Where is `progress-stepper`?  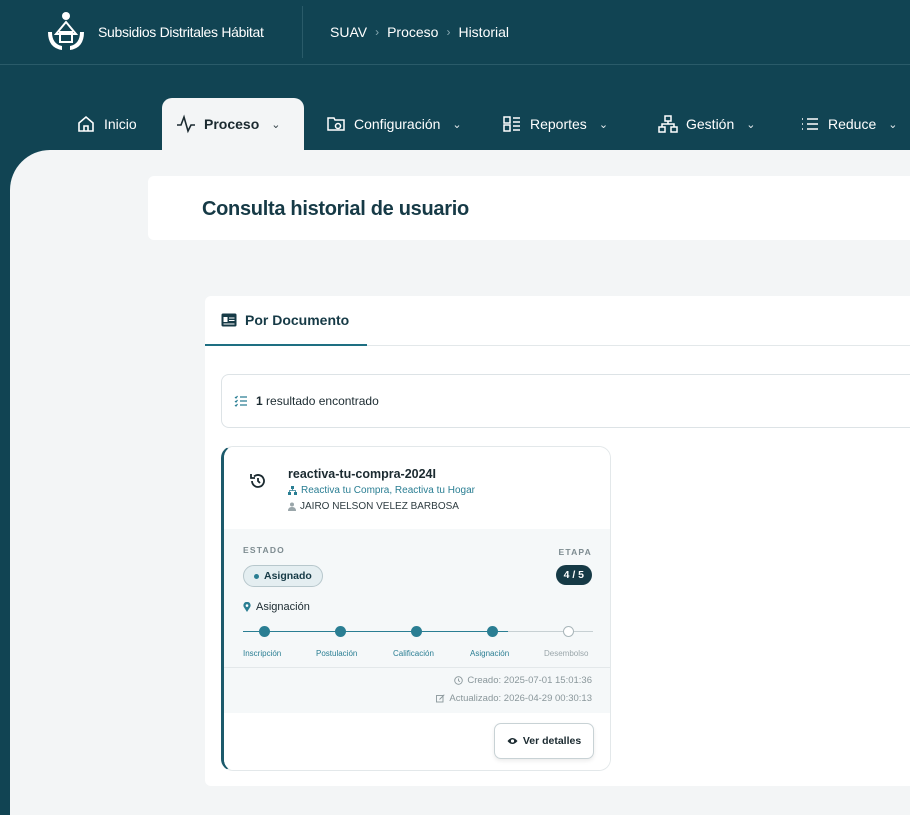 progress-stepper is located at coordinates (418, 634).